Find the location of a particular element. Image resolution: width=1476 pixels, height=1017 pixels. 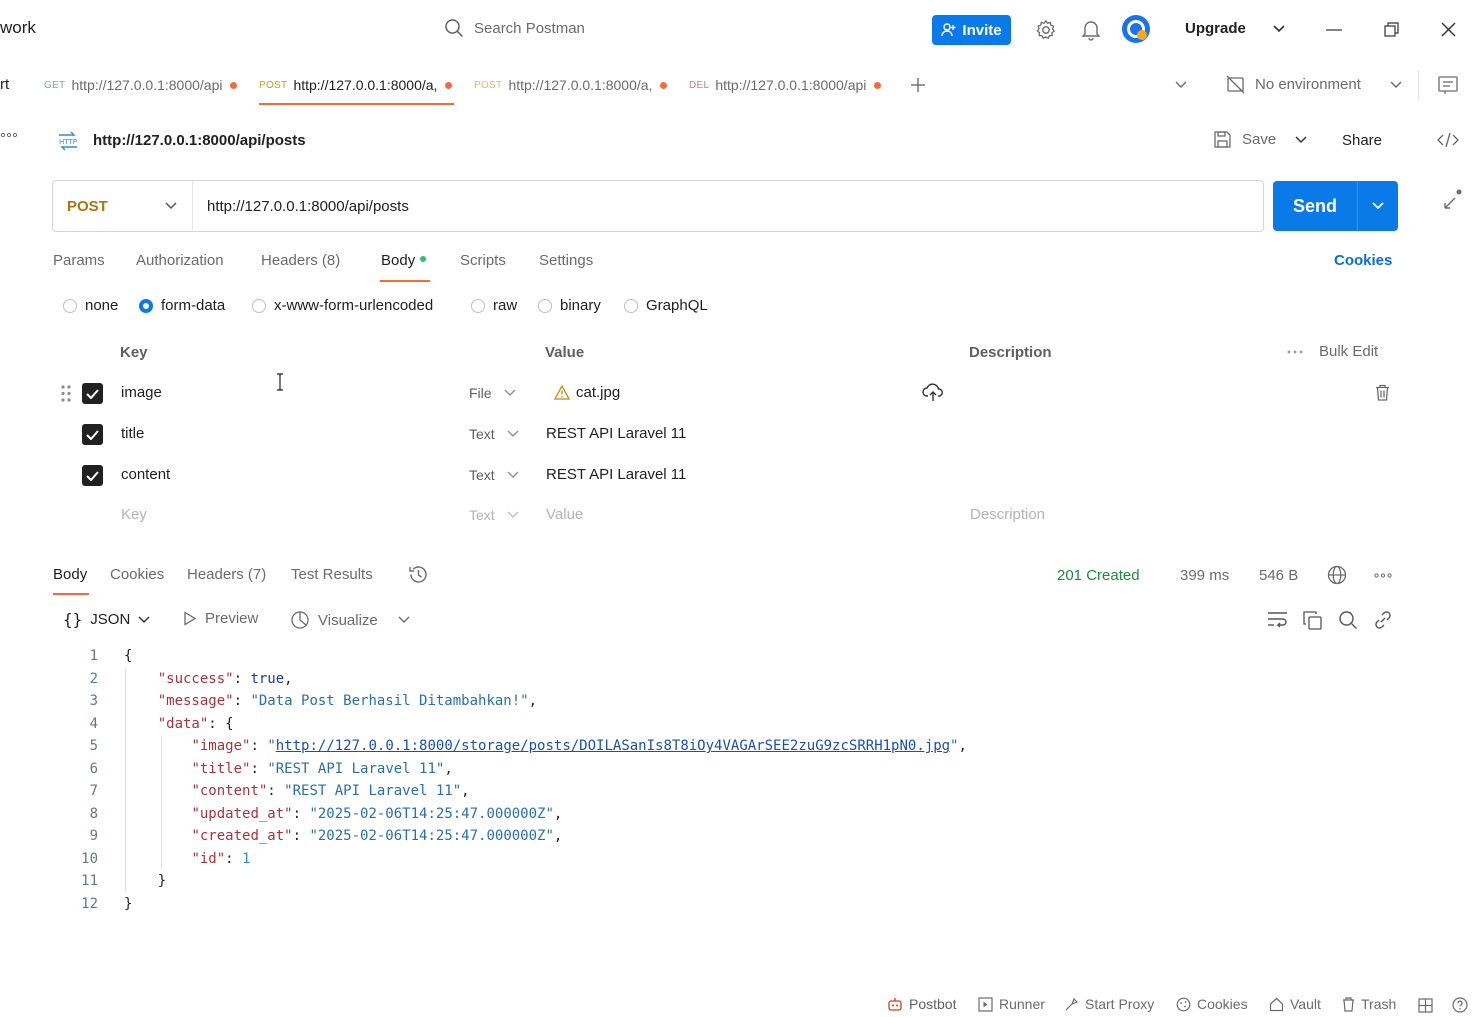

send-options-button is located at coordinates (1378, 206).